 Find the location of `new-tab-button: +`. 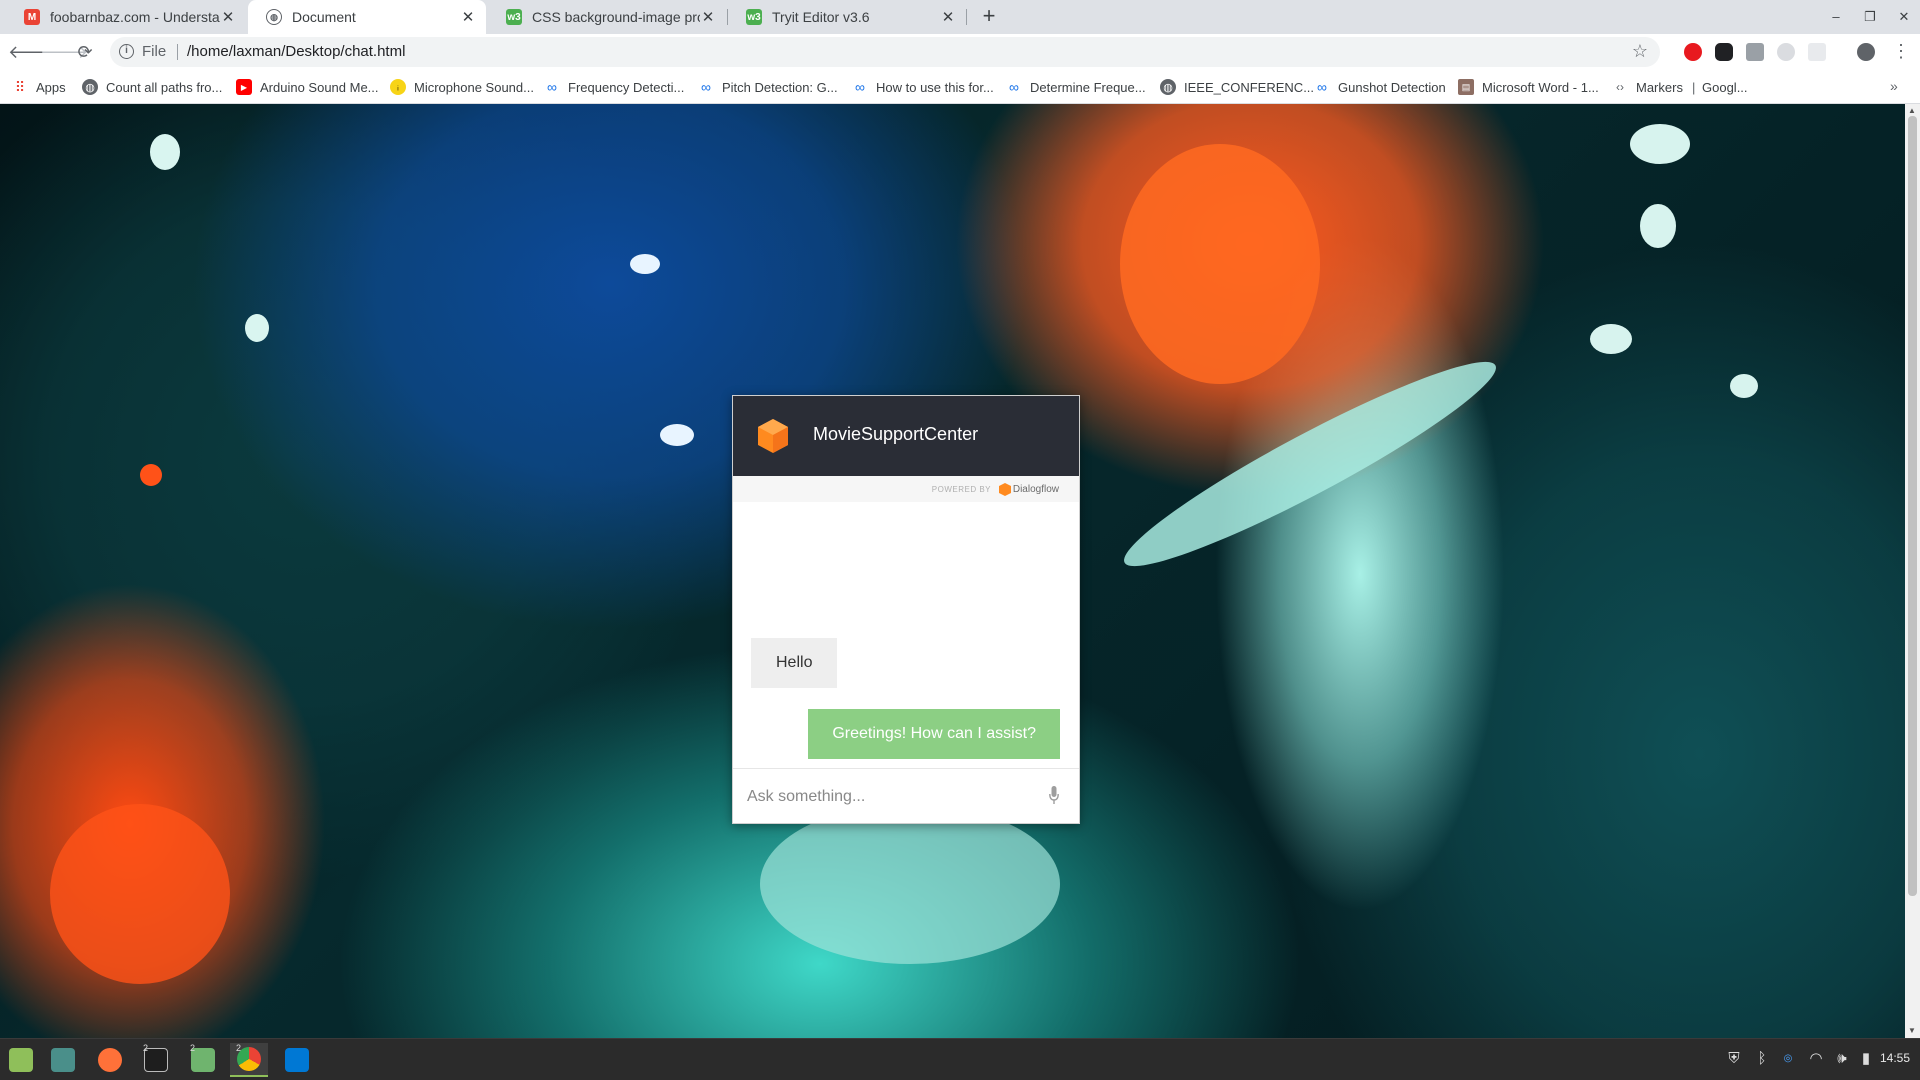

new-tab-button: + is located at coordinates (989, 17).